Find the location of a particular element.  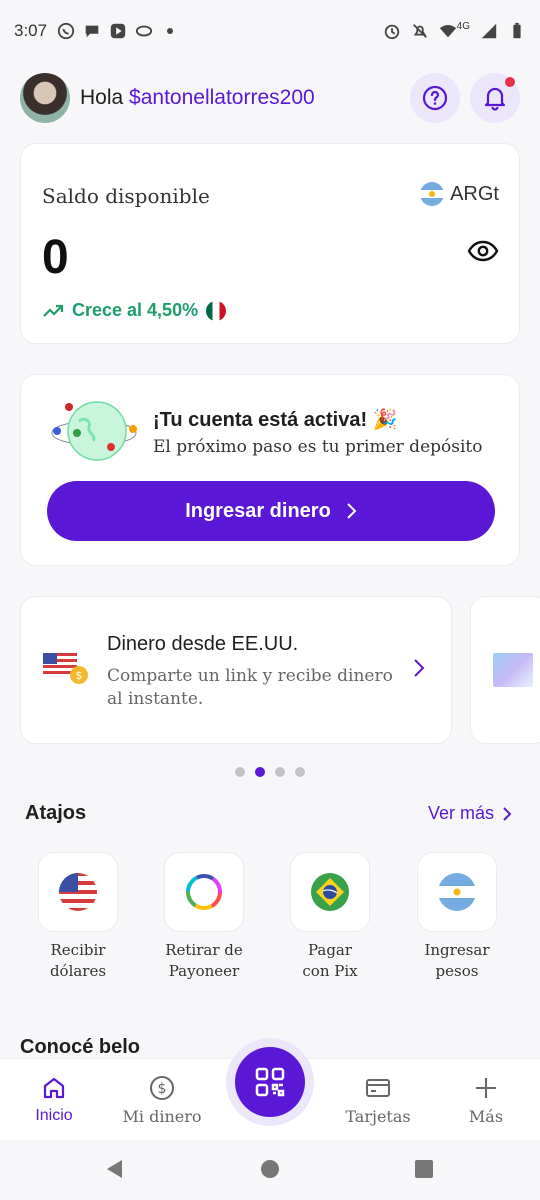

shortcut-label-line2: pesos is located at coordinates (457, 971).